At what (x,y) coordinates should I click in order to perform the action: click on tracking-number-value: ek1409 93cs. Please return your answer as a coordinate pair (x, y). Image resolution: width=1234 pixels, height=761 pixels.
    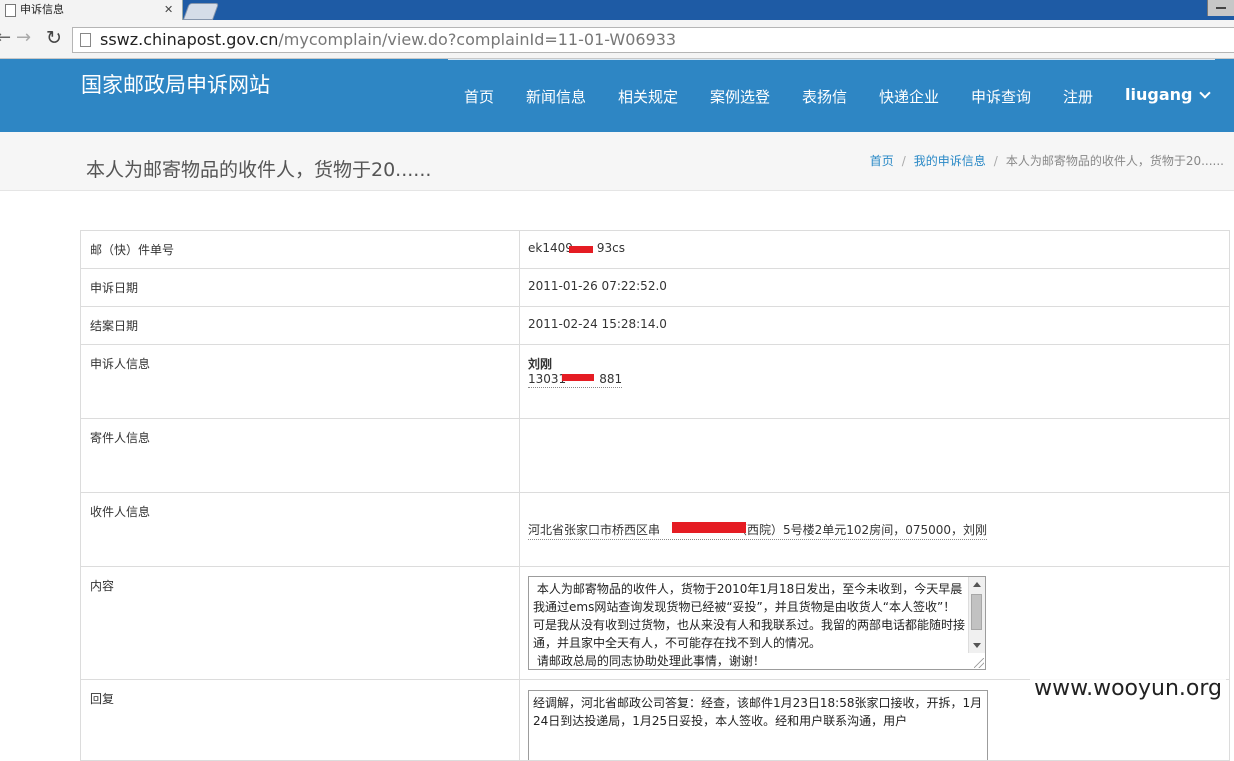
    Looking at the image, I should click on (874, 249).